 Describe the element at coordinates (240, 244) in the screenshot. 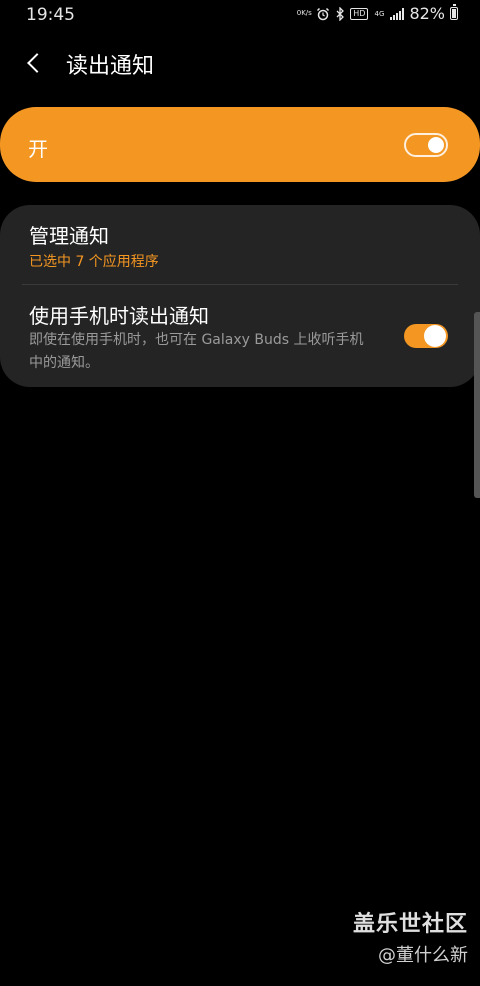

I see `manage-notifications-item: 管理通知 已选中 7 个应用程序` at that location.